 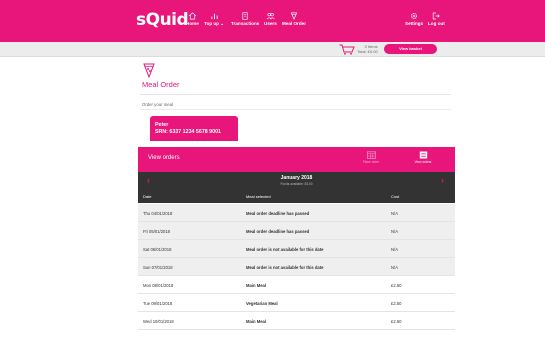 I want to click on column-header-date: Date, so click(x=147, y=196).